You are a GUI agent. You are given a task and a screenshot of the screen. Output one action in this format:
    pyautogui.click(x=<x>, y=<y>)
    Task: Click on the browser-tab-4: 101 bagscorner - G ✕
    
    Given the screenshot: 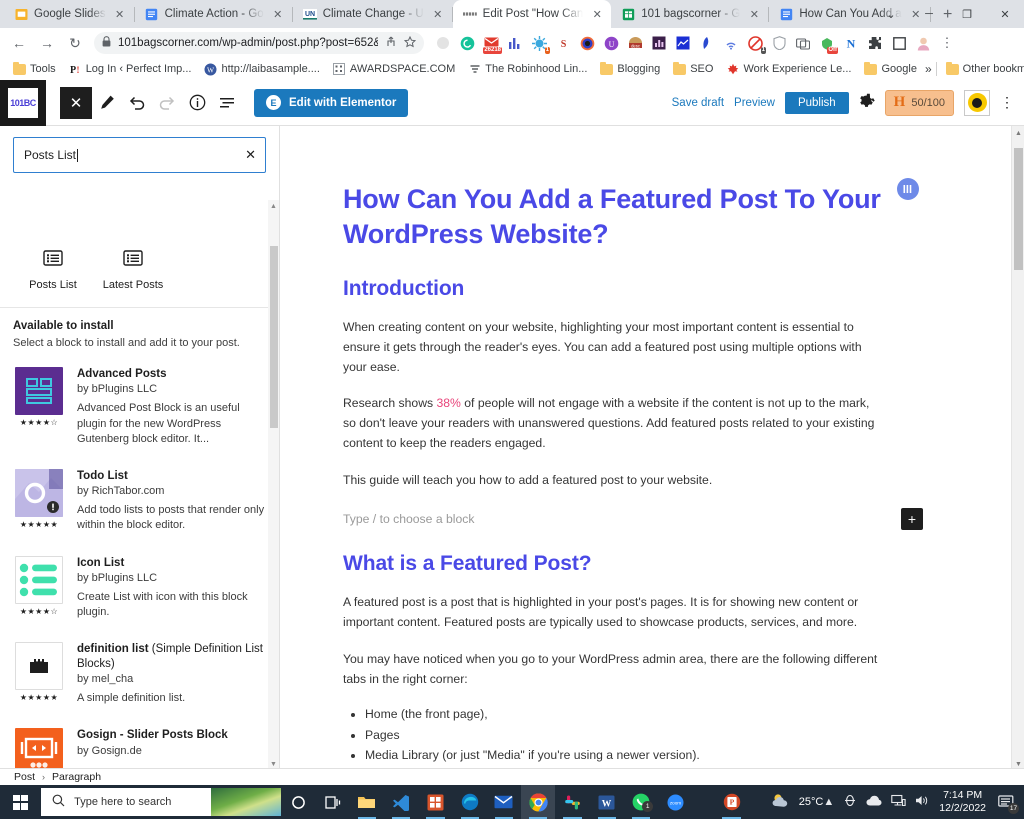 What is the action you would take?
    pyautogui.click(x=689, y=14)
    